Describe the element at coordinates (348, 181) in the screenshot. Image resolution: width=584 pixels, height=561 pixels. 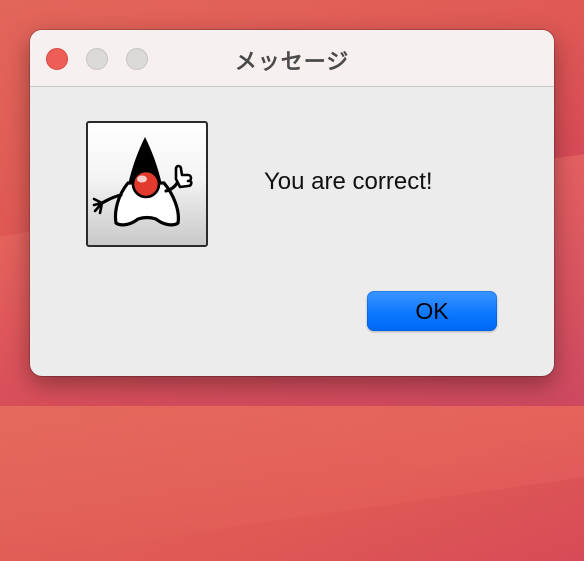
I see `message-text: You are correct!` at that location.